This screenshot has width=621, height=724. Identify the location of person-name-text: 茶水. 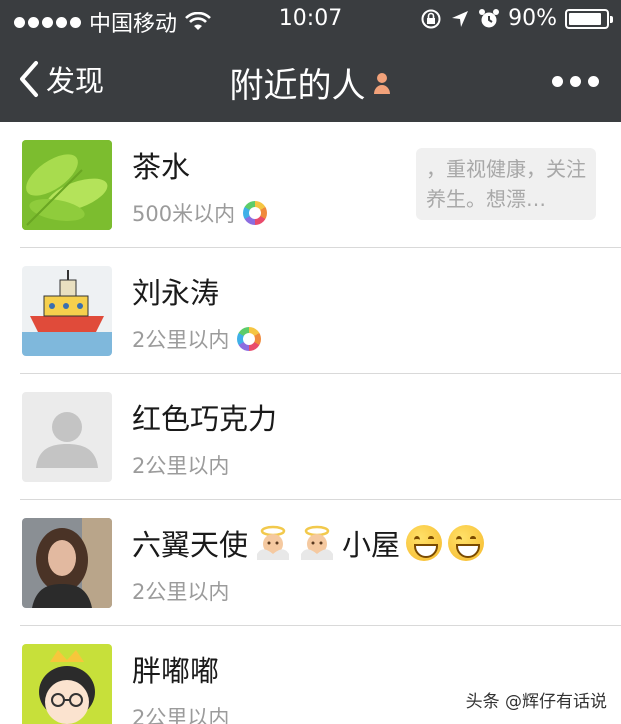
(161, 167).